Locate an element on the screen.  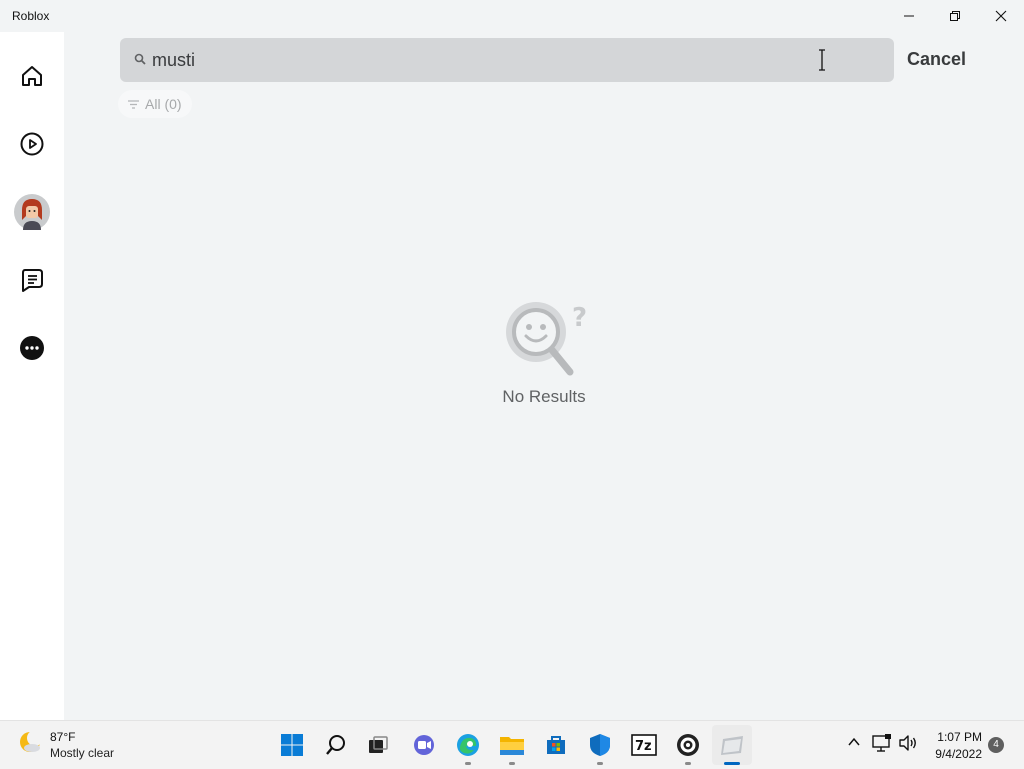
7zip-icon: 7z is located at coordinates (644, 745).